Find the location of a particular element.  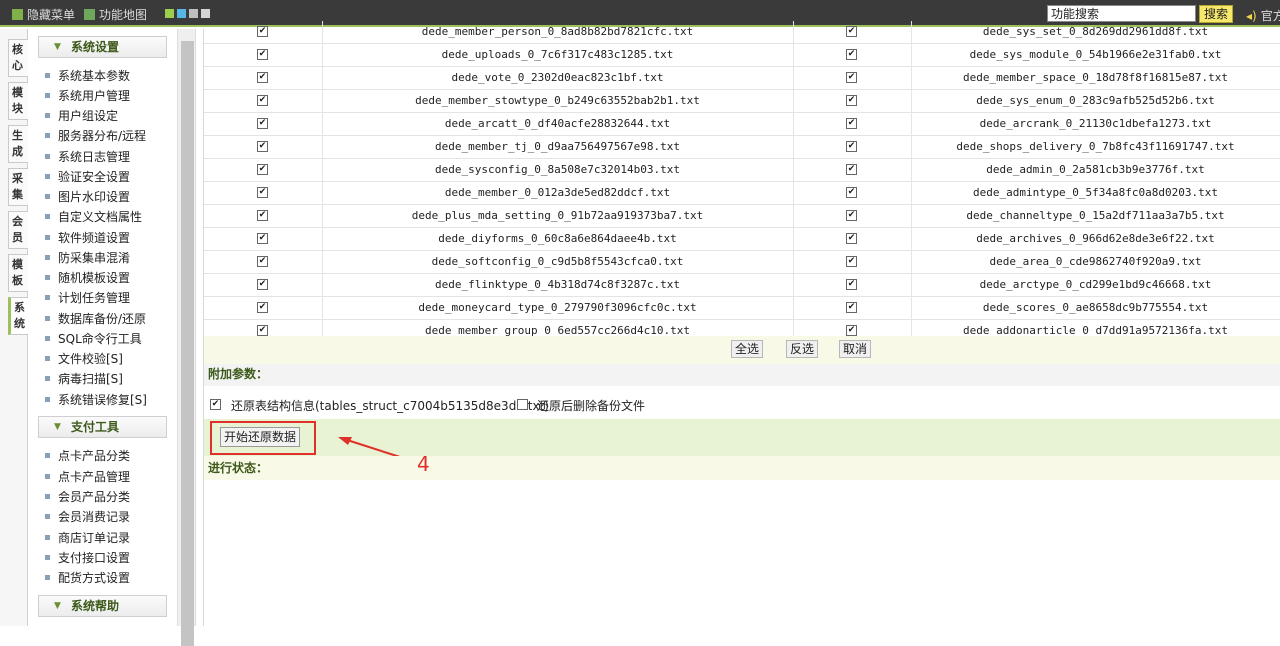

sidebar-item: 验证安全设置 is located at coordinates (87, 176).